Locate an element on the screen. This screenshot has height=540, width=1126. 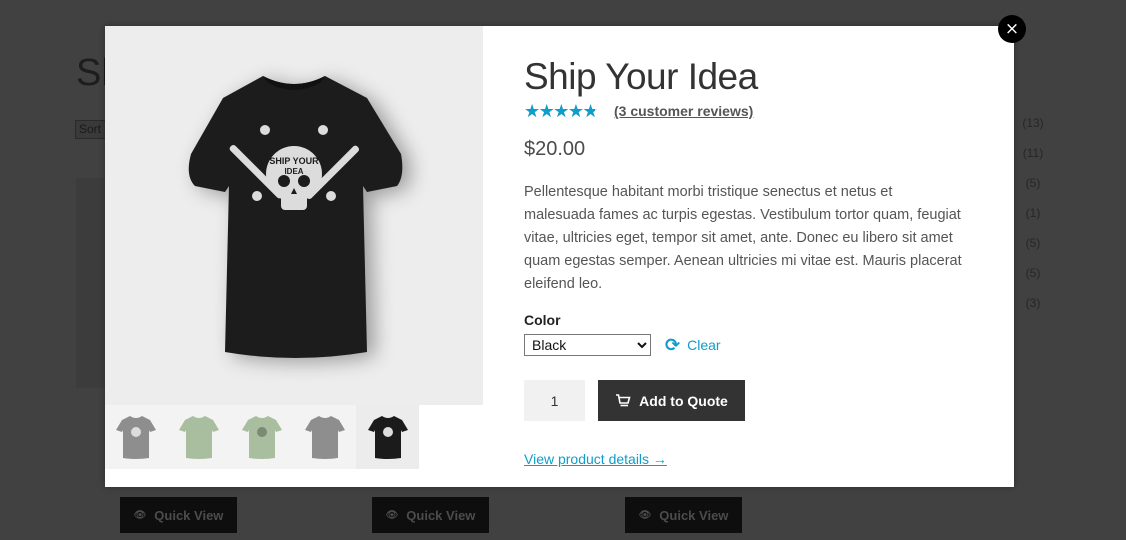
reviews-link: (3 customer reviews) is located at coordinates (683, 111).